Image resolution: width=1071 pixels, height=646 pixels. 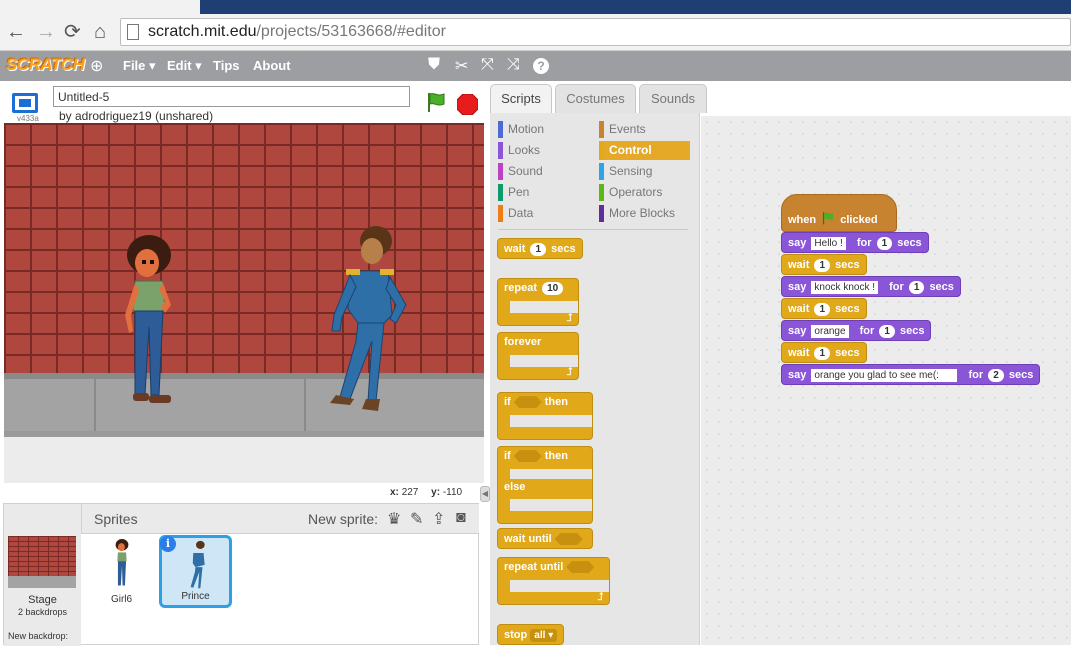 I want to click on block-text: secs, so click(x=847, y=309).